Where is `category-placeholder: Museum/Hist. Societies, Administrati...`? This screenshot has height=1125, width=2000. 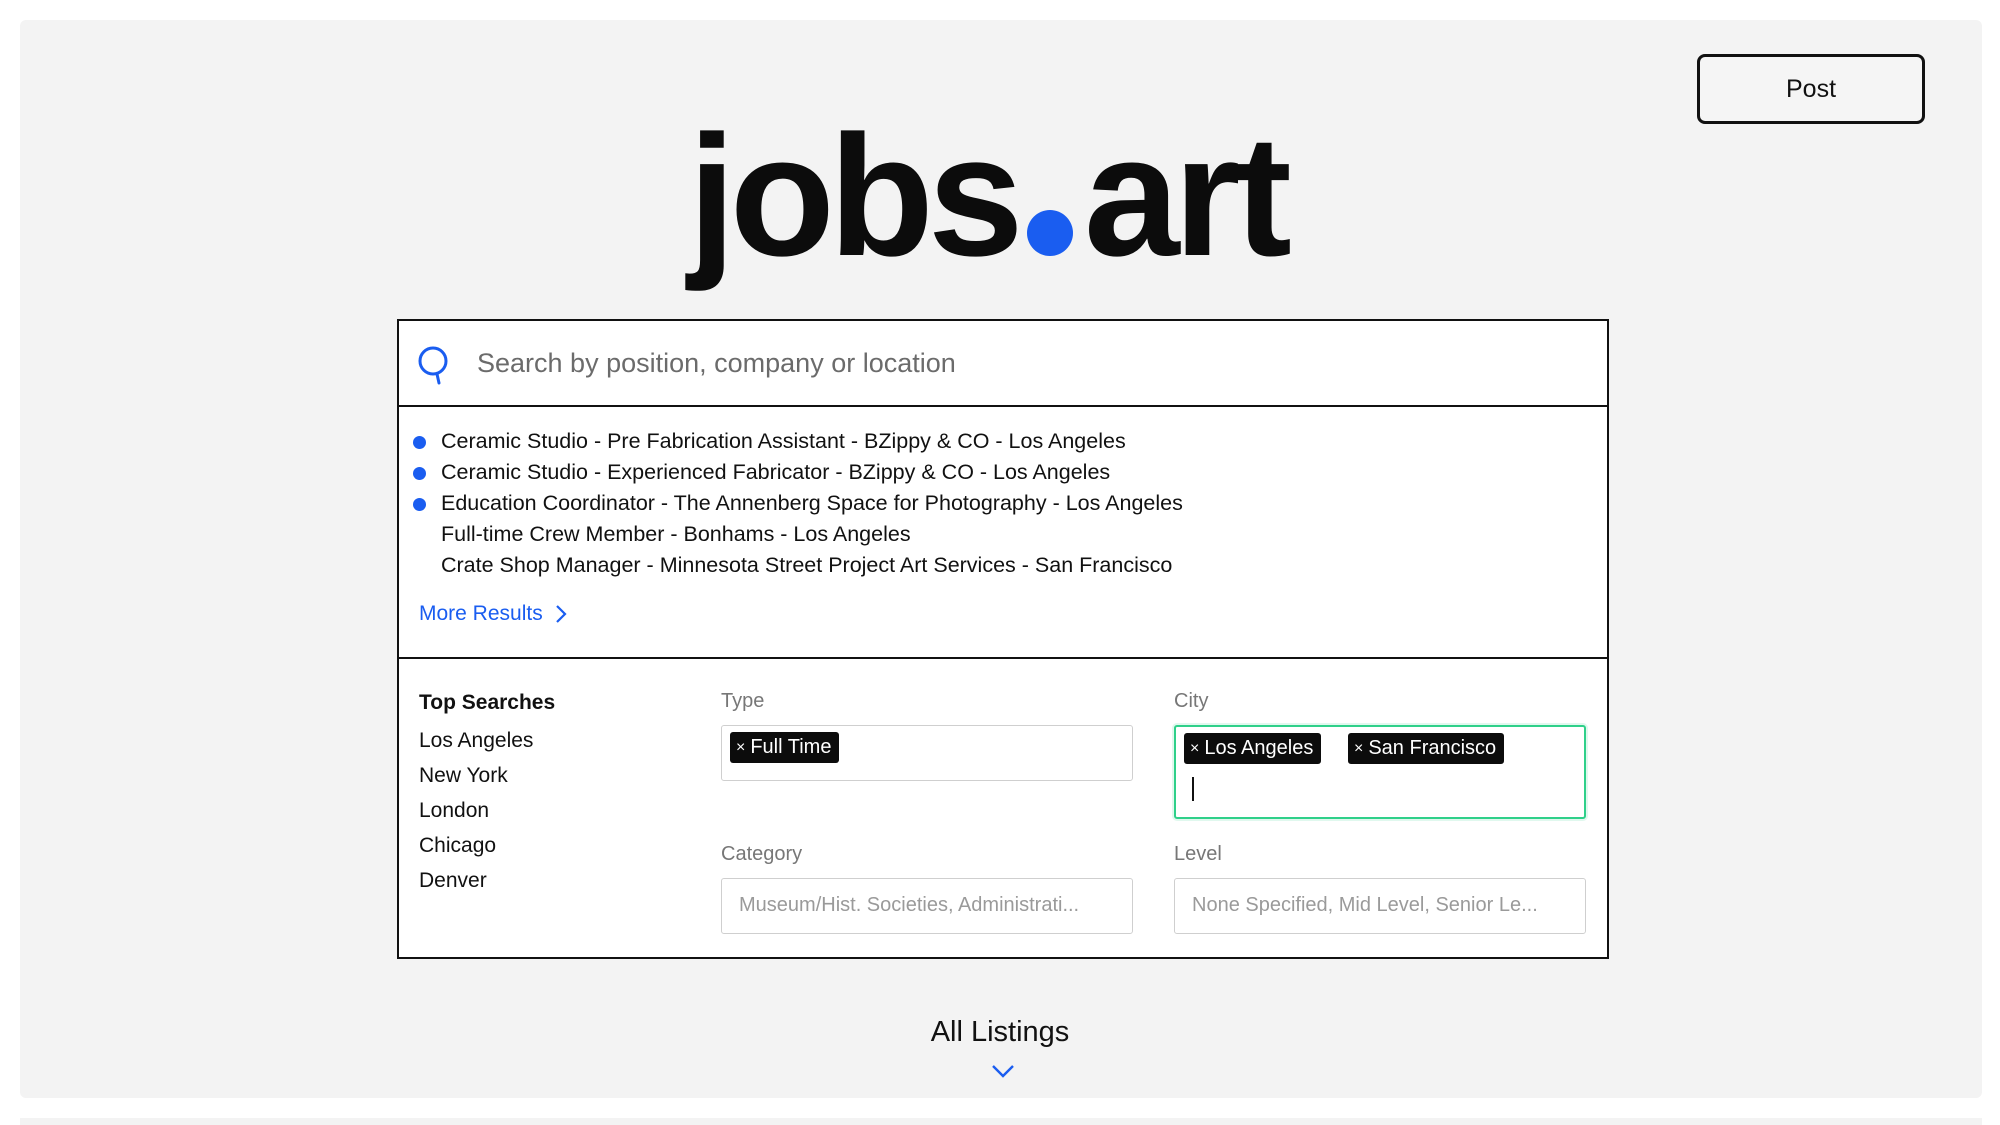 category-placeholder: Museum/Hist. Societies, Administrati... is located at coordinates (909, 905).